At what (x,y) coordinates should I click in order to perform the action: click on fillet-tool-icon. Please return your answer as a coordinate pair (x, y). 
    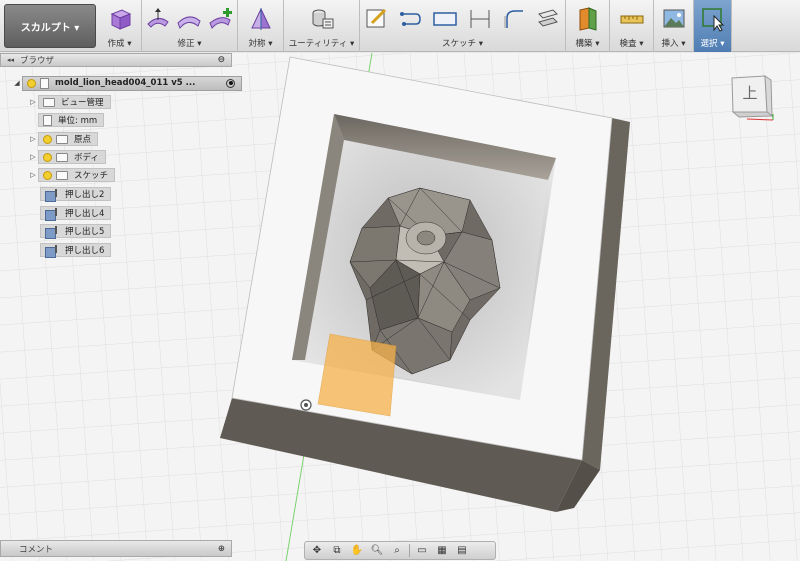
    Looking at the image, I should click on (514, 19).